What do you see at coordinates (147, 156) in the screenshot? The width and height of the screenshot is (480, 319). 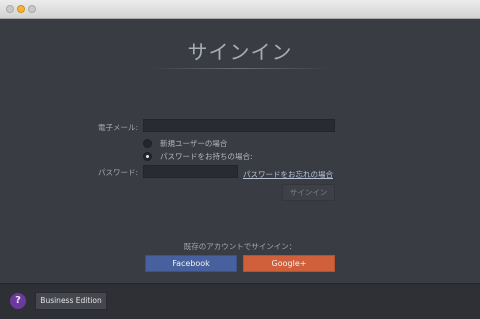 I see `has-password-radio` at bounding box center [147, 156].